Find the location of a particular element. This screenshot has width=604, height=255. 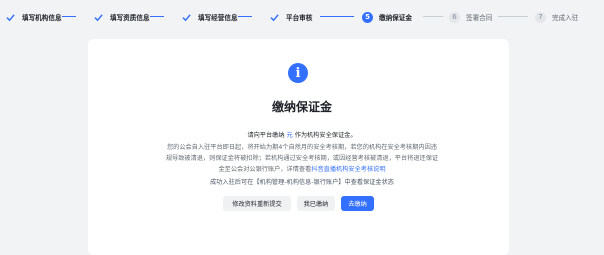

step-7: 7 完成入驻 is located at coordinates (556, 17).